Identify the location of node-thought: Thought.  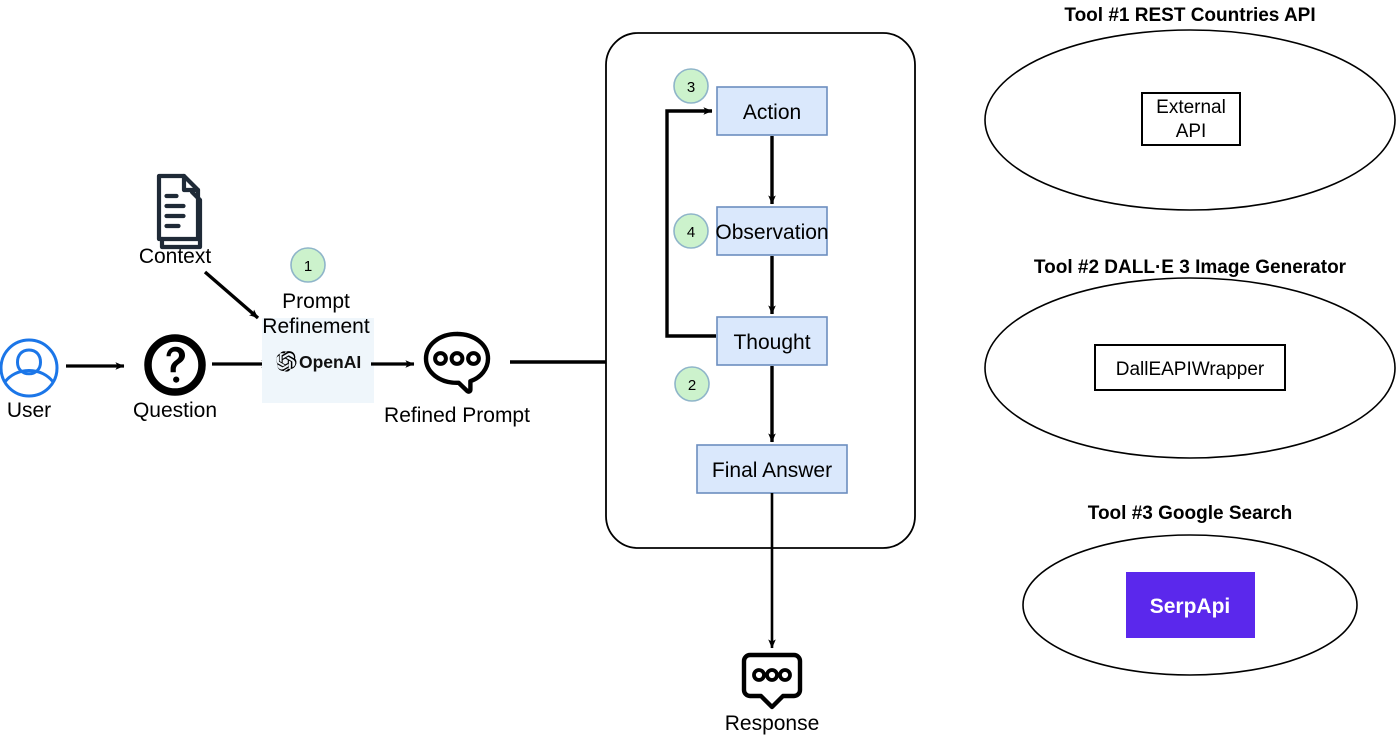
(772, 341).